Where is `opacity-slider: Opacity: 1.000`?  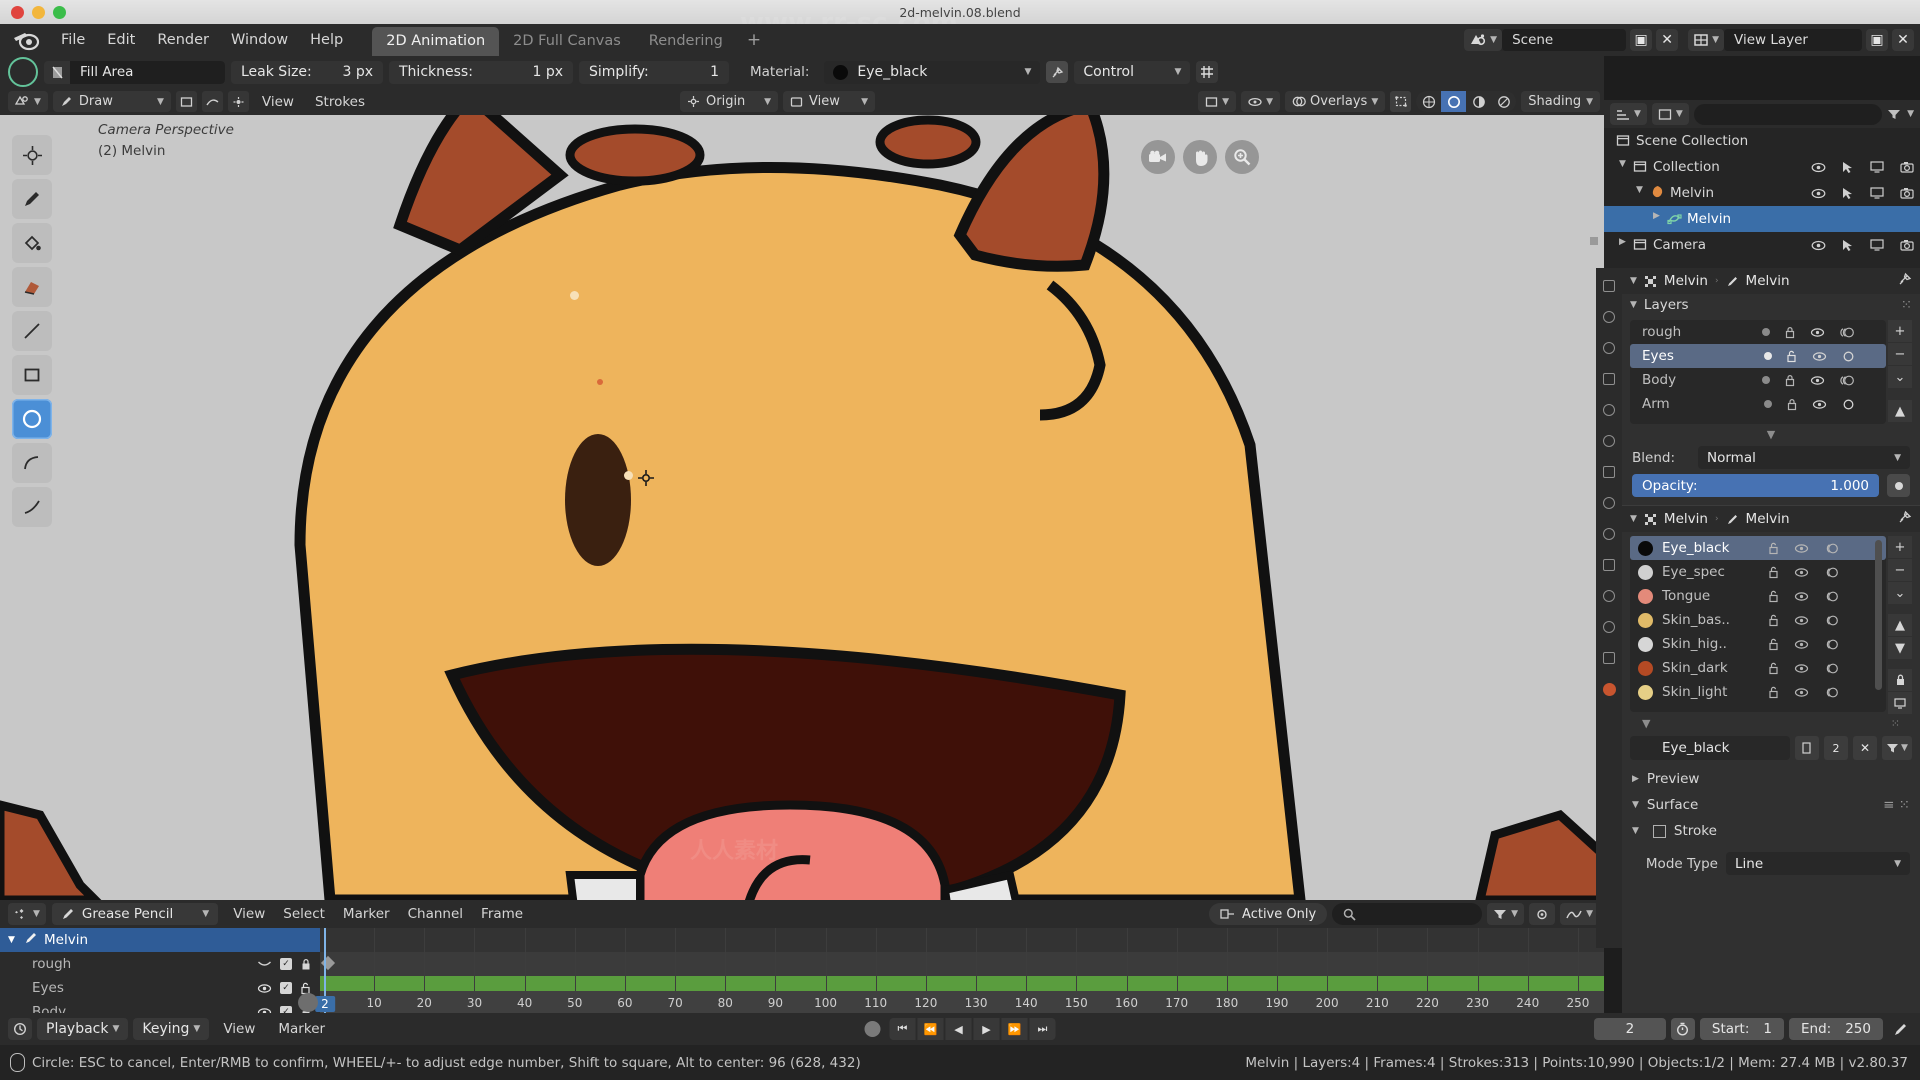 opacity-slider: Opacity: 1.000 is located at coordinates (1755, 485).